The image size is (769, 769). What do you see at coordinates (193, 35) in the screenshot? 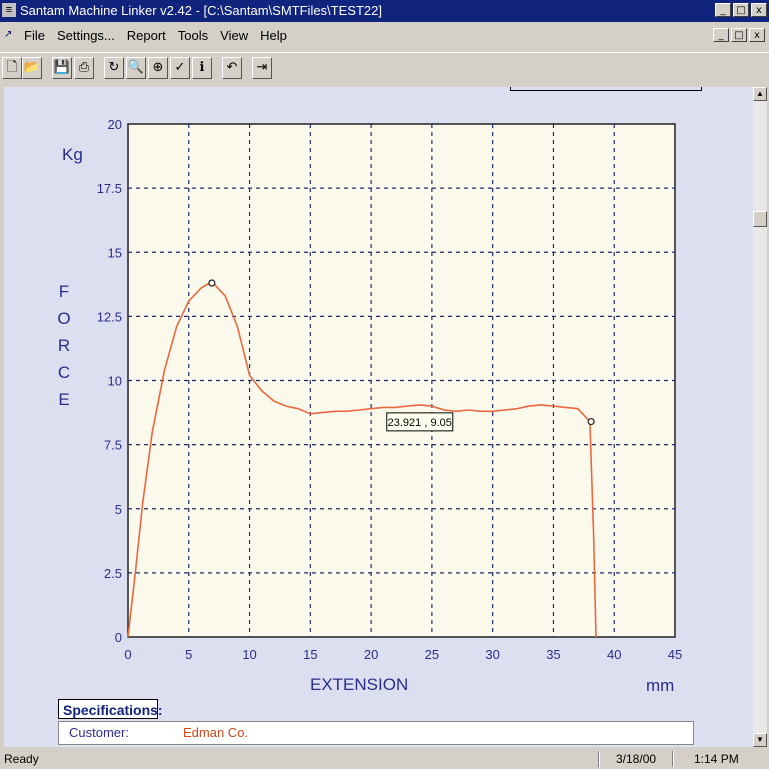
I see `menu-tools: Tools` at bounding box center [193, 35].